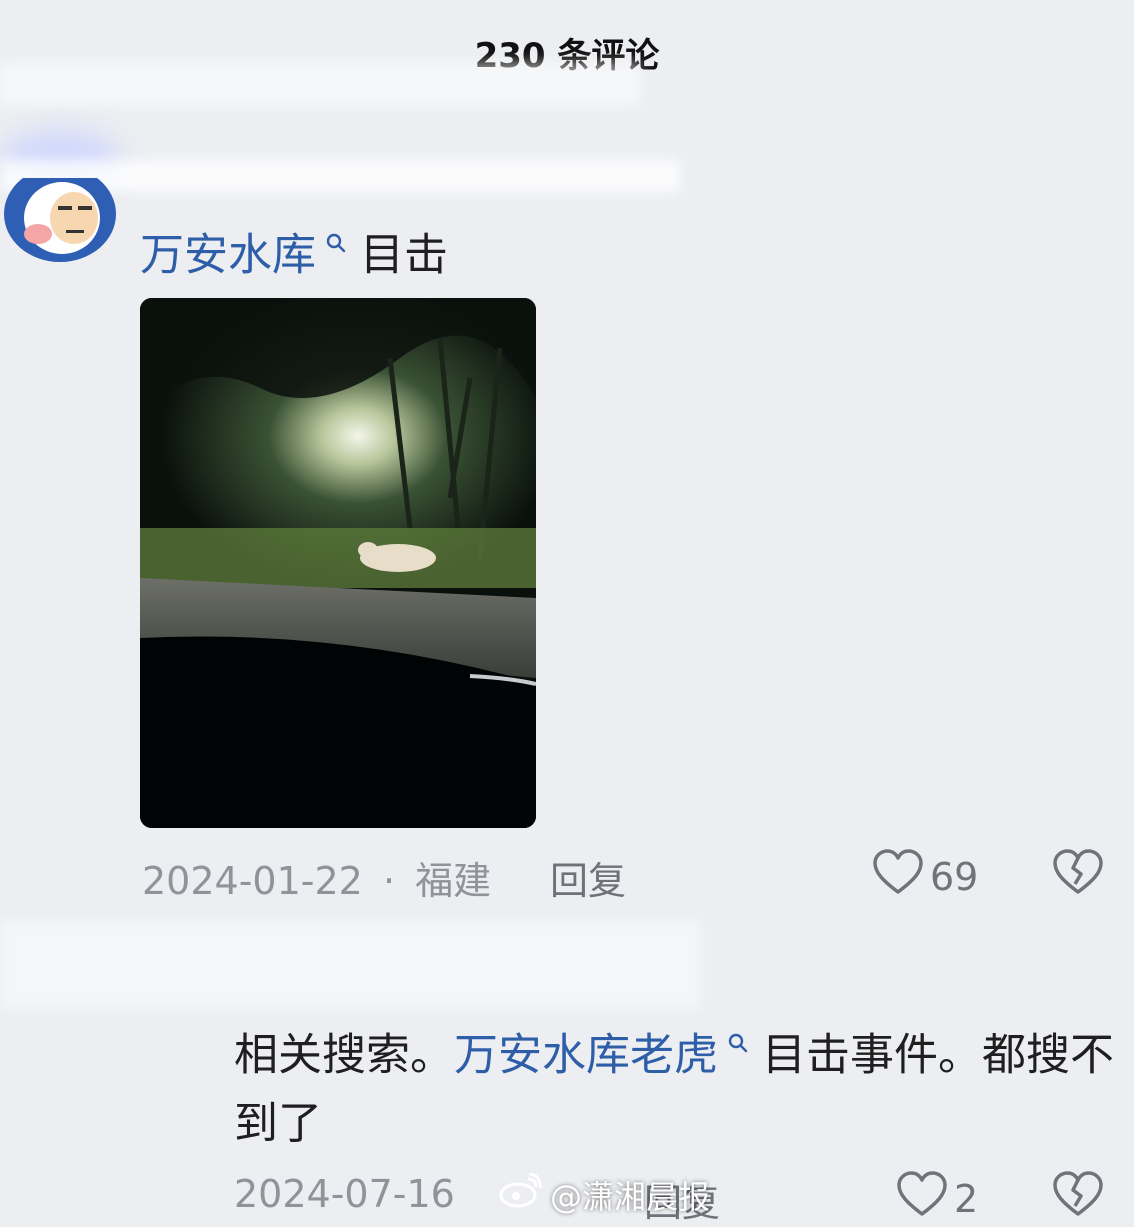 This screenshot has width=1134, height=1227. Describe the element at coordinates (344, 1055) in the screenshot. I see `comment-prefix: 相关搜索。` at that location.